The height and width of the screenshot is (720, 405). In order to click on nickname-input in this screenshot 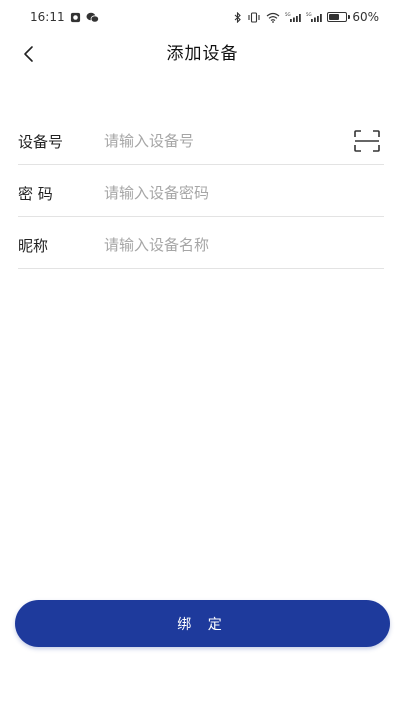, I will do `click(244, 245)`.